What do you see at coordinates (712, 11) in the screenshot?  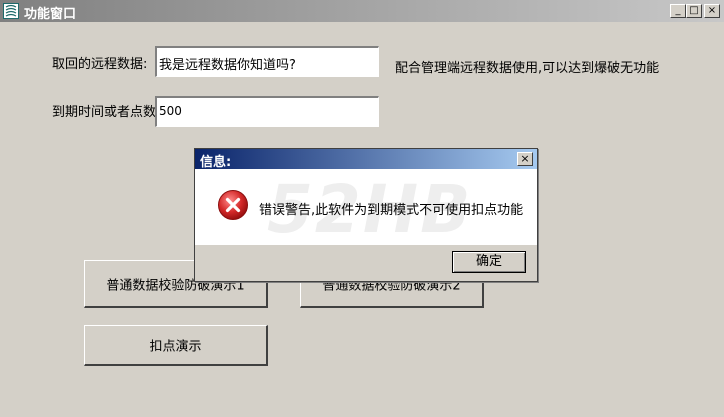 I see `close-button: ×` at bounding box center [712, 11].